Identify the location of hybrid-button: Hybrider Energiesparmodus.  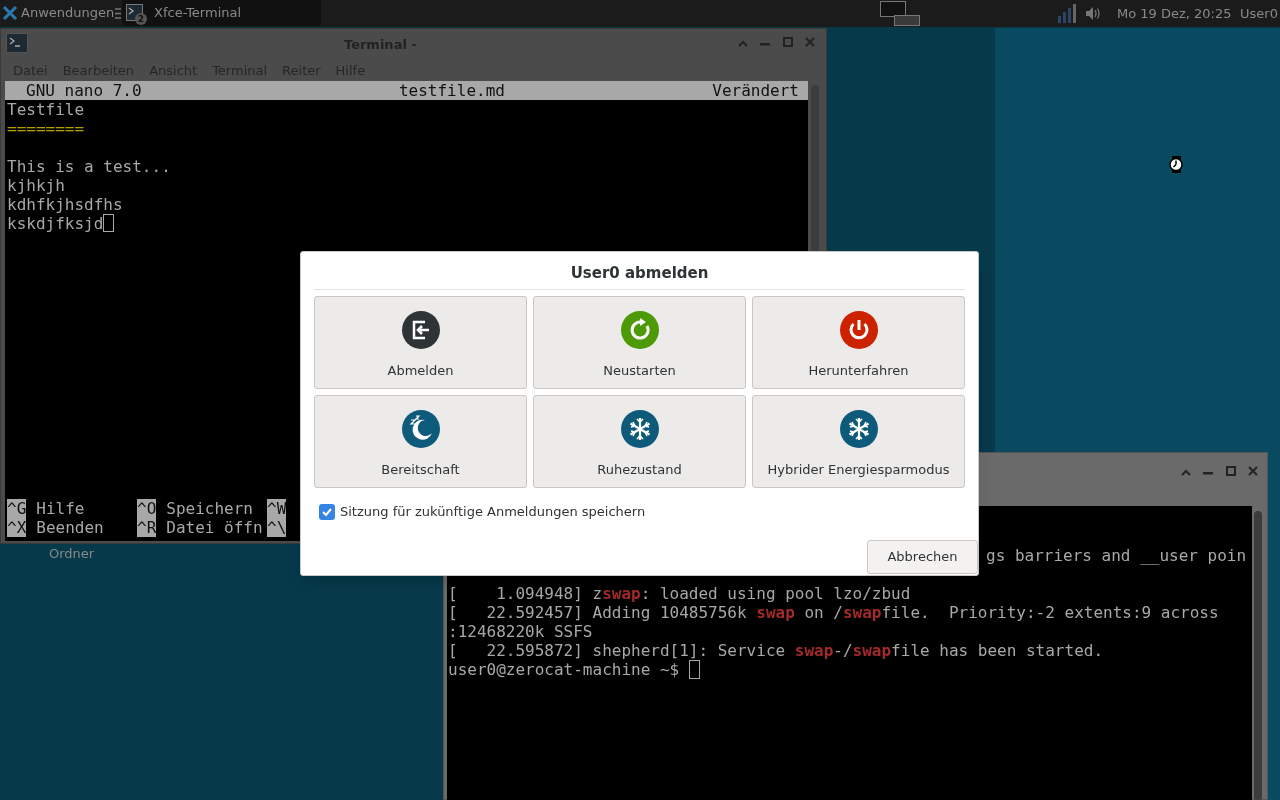
(858, 441).